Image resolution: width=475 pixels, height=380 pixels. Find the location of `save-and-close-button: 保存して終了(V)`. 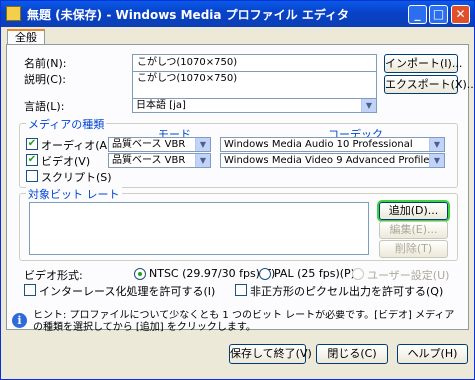

save-and-close-button: 保存して終了(V) is located at coordinates (270, 354).